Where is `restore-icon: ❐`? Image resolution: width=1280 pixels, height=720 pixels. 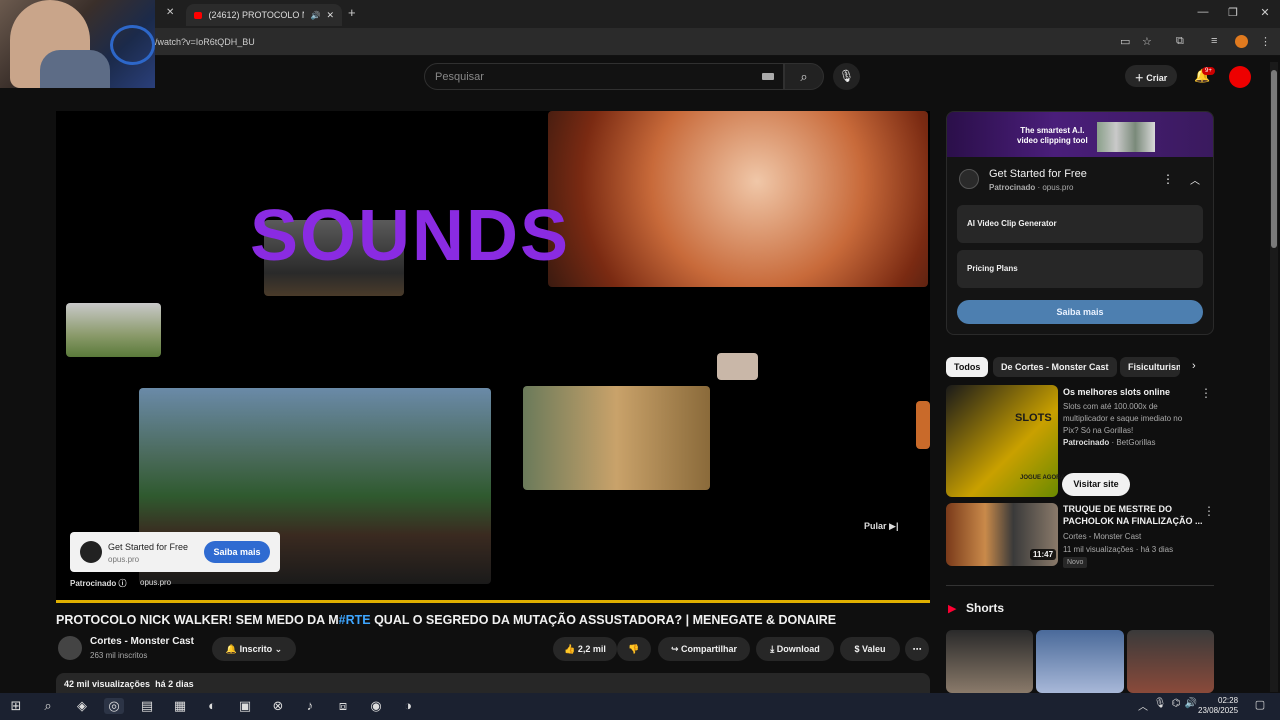 restore-icon: ❐ is located at coordinates (1233, 12).